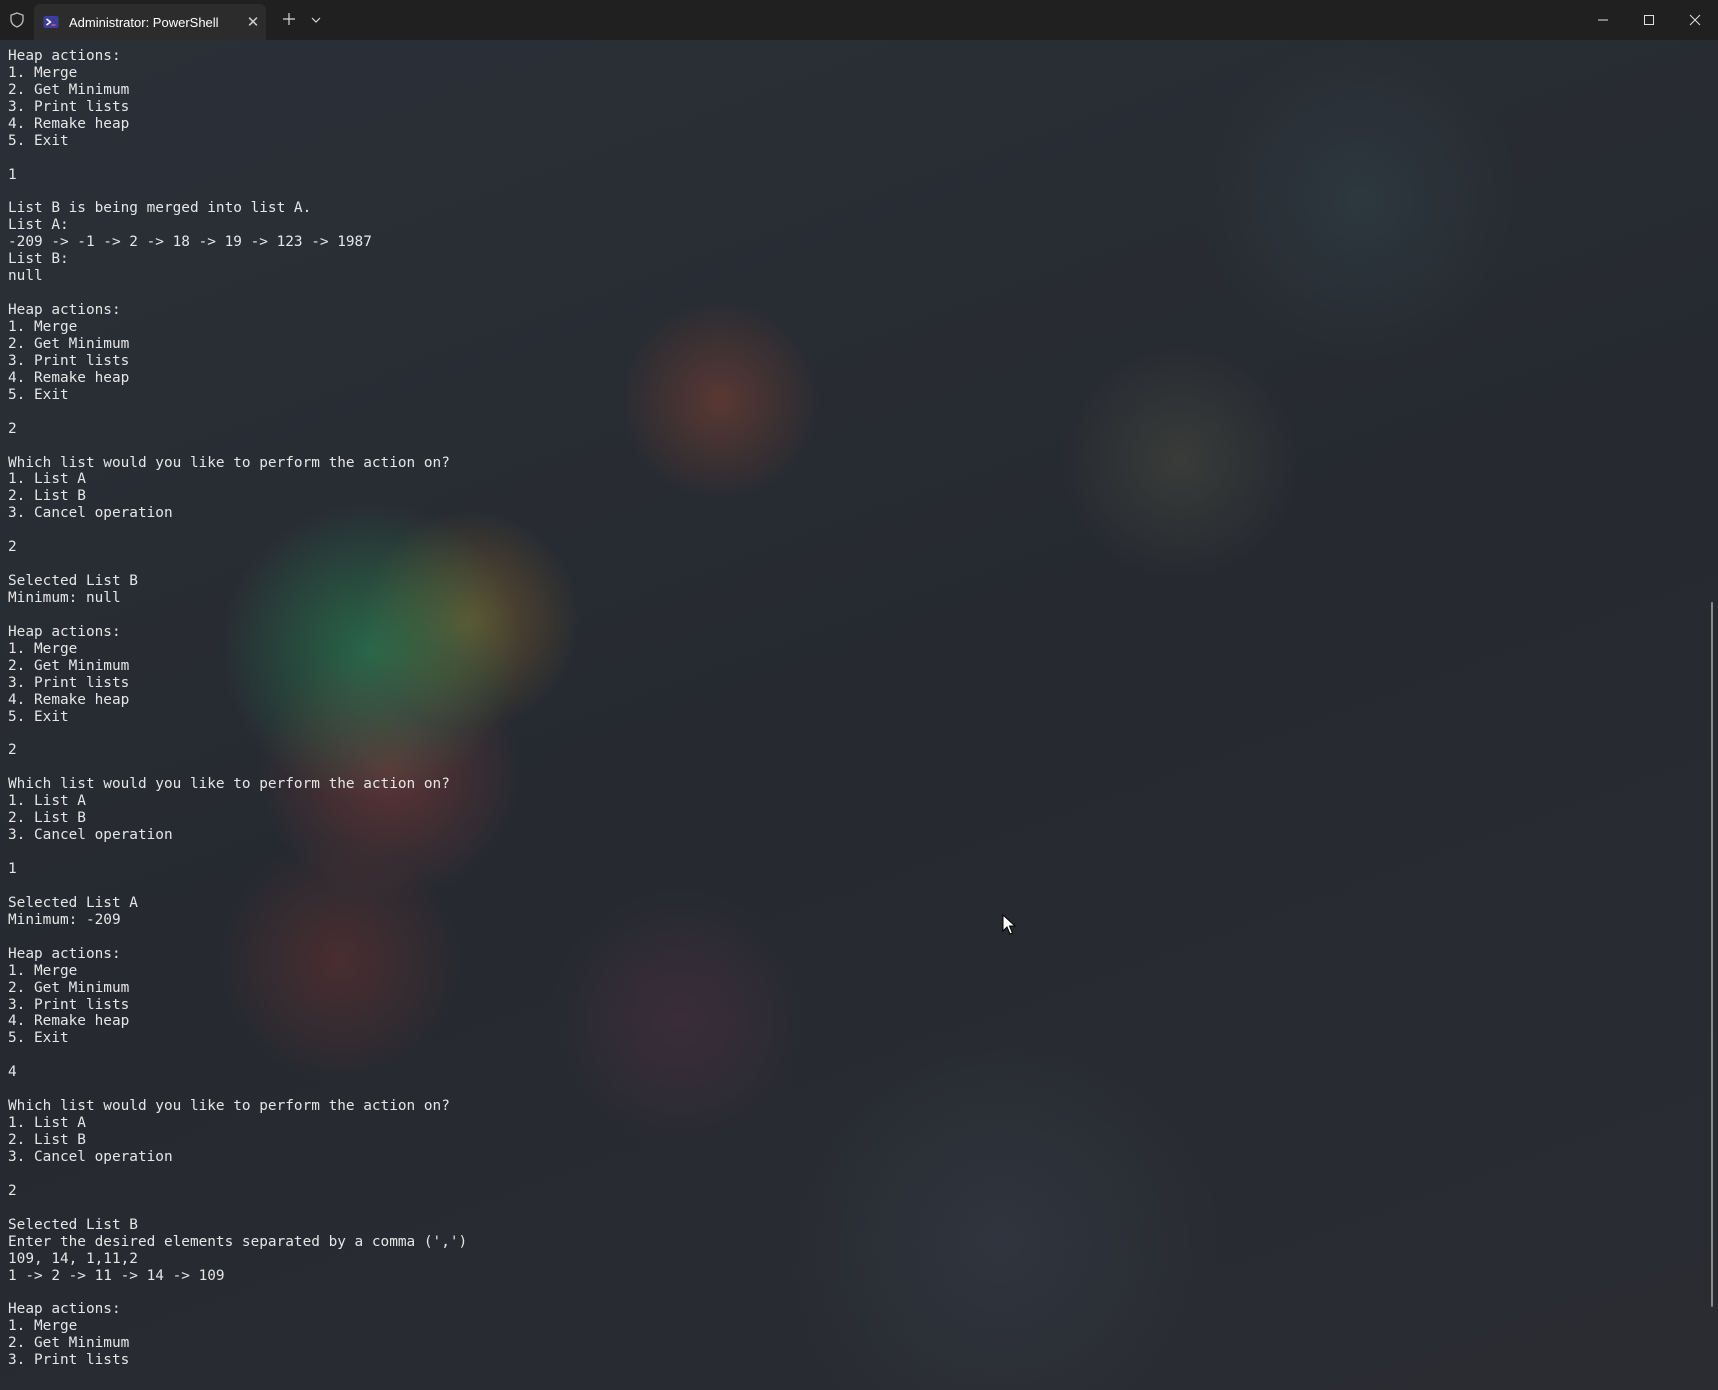 The width and height of the screenshot is (1718, 1390). I want to click on terminal-line: List B:, so click(38, 259).